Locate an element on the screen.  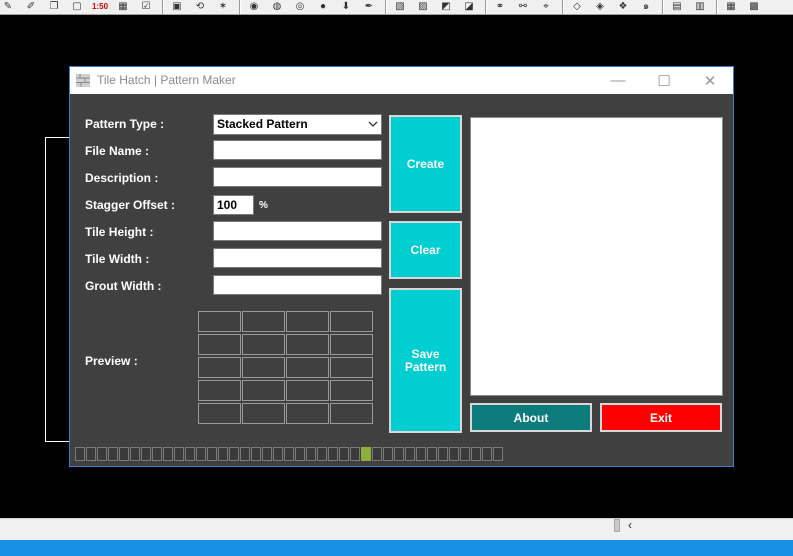
save-pattern-label-line2: Pattern is located at coordinates (425, 366).